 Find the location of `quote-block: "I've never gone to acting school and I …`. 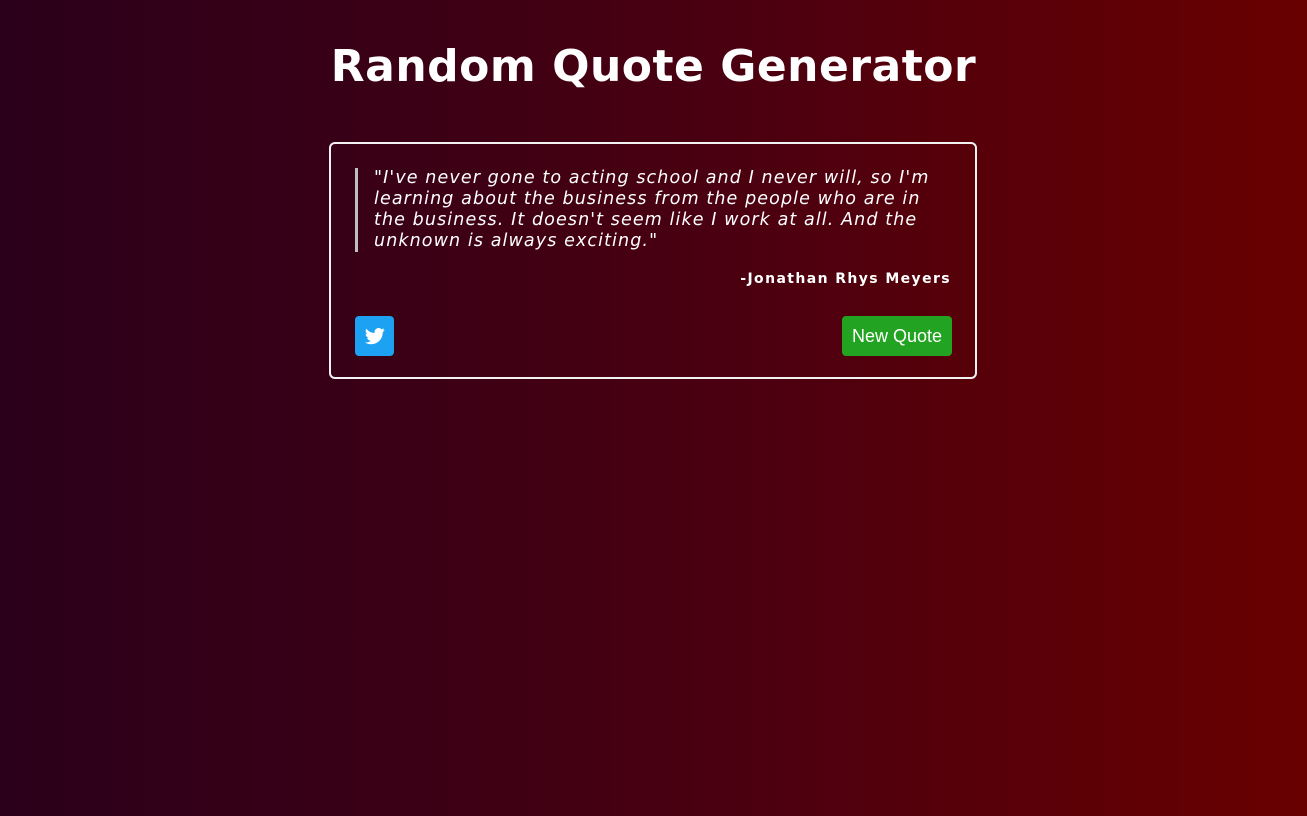

quote-block: "I've never gone to acting school and I … is located at coordinates (649, 210).